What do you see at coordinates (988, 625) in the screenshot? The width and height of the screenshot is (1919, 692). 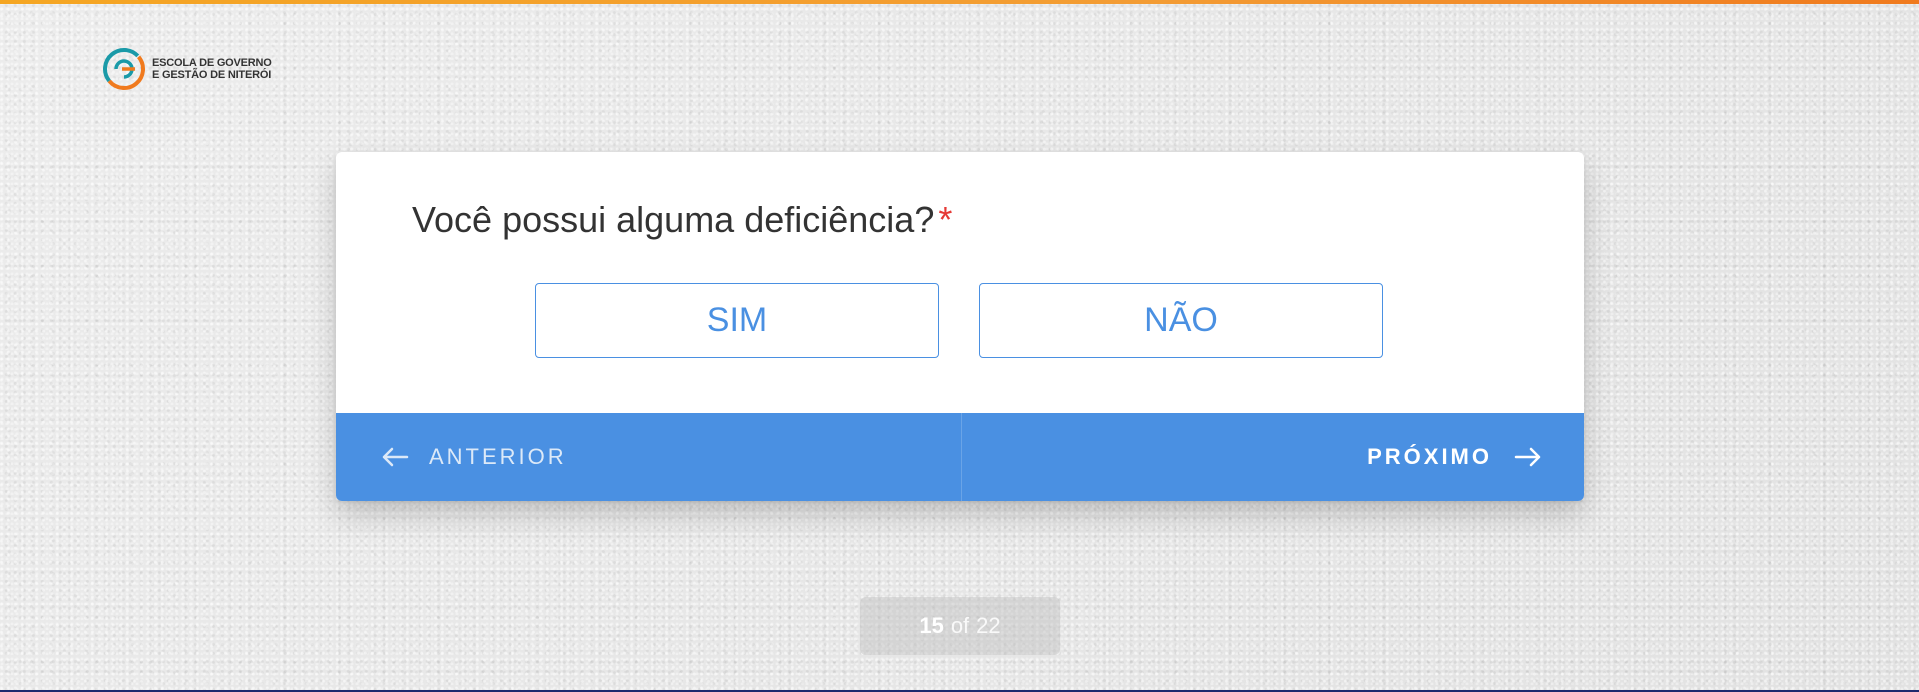 I see `pager-total: 22` at bounding box center [988, 625].